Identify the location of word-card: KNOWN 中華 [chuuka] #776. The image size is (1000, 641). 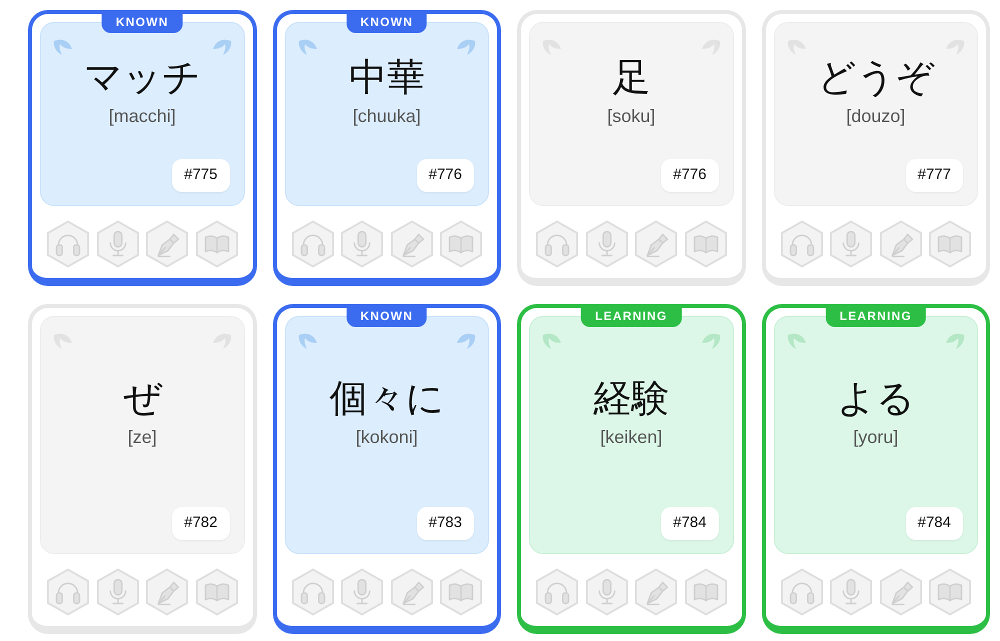
(386, 148).